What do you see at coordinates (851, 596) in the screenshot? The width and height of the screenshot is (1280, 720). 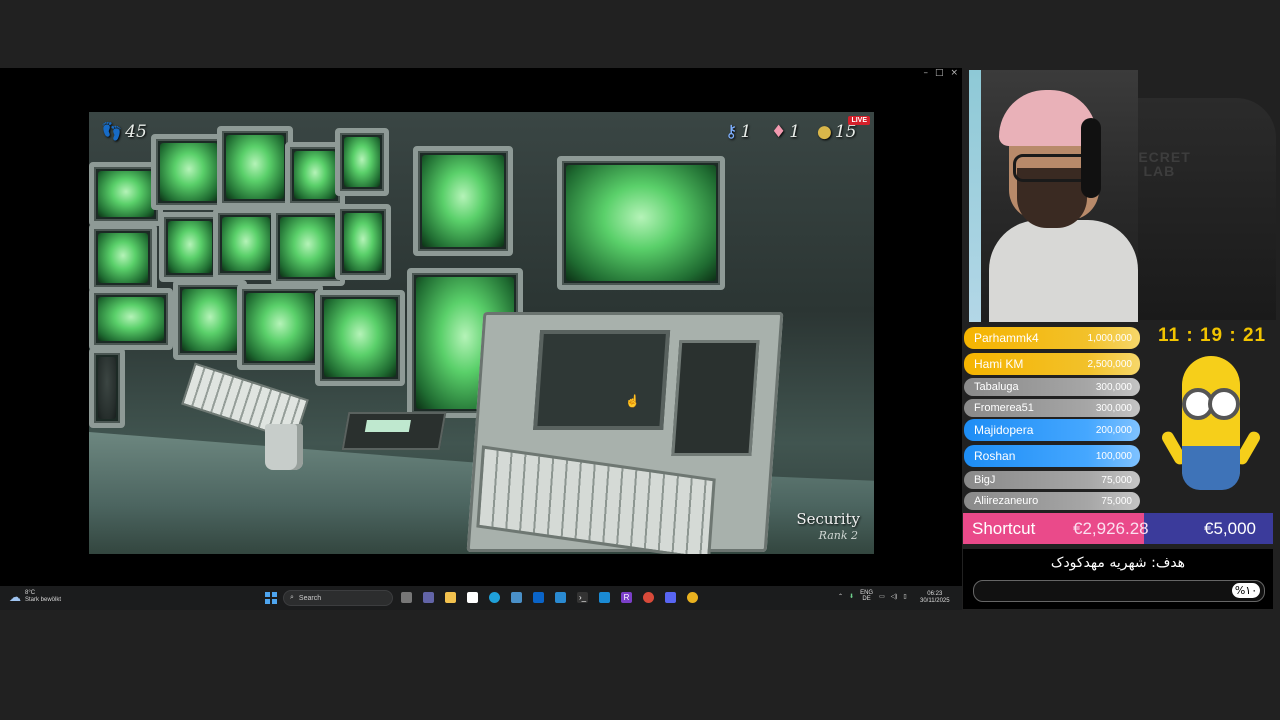 I see `app-tray-icon: ⬇` at bounding box center [851, 596].